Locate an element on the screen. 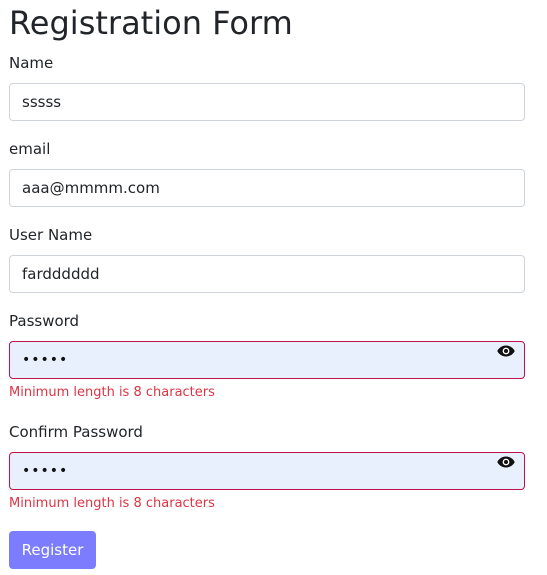  password-error-message: Minimum length is 8 characters is located at coordinates (112, 392).